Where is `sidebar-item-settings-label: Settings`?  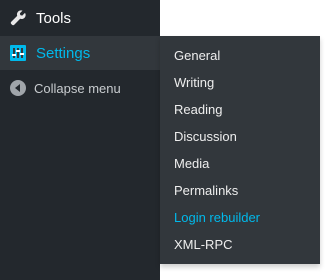
sidebar-item-settings-label: Settings is located at coordinates (63, 53).